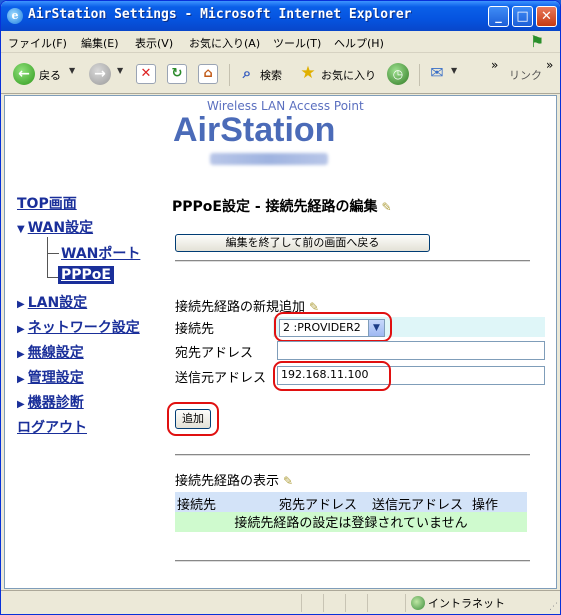 The image size is (561, 615). What do you see at coordinates (351, 522) in the screenshot?
I see `route-list-empty-message: 接続先経路の設定は登録されていません` at bounding box center [351, 522].